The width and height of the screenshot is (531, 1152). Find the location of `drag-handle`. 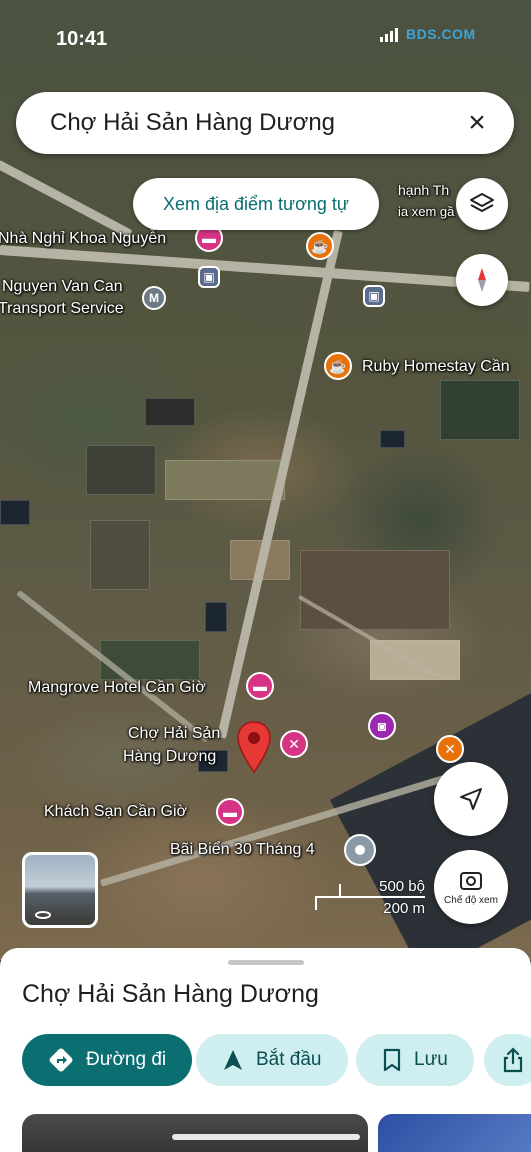

drag-handle is located at coordinates (266, 962).